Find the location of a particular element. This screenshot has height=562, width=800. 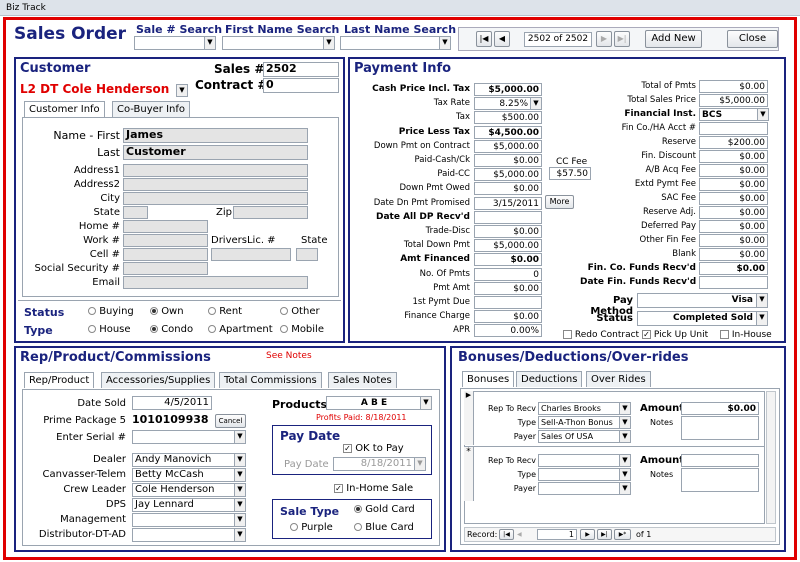

blue-card-radio: Blue Card is located at coordinates (384, 527).